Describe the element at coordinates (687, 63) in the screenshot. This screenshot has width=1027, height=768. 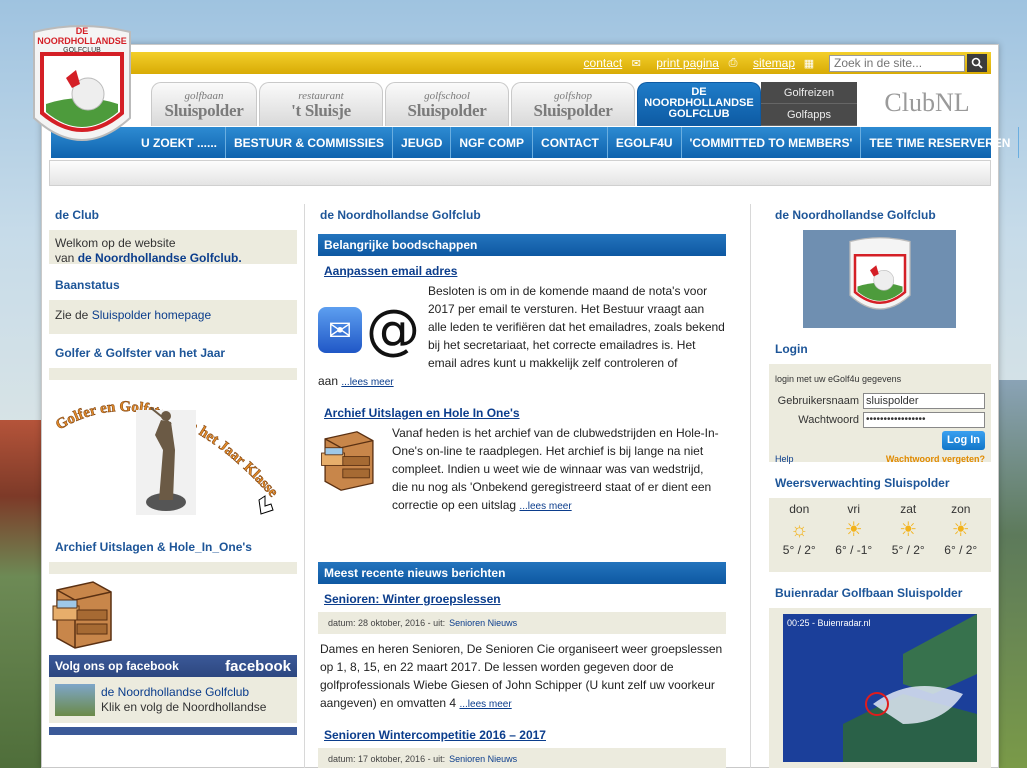
I see `print-link: print pagina` at that location.